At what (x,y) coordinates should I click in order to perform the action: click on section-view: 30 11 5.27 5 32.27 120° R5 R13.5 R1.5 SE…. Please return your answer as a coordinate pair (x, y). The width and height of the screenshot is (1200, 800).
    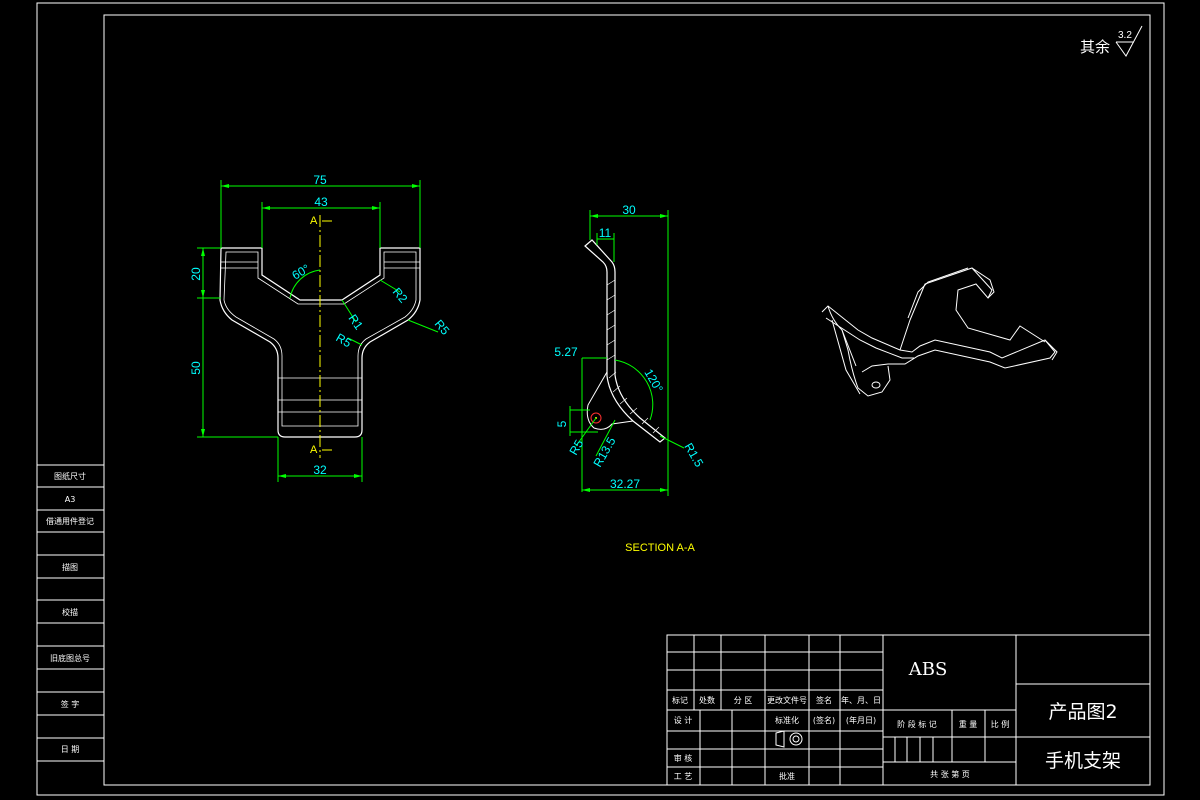
    Looking at the image, I should click on (630, 378).